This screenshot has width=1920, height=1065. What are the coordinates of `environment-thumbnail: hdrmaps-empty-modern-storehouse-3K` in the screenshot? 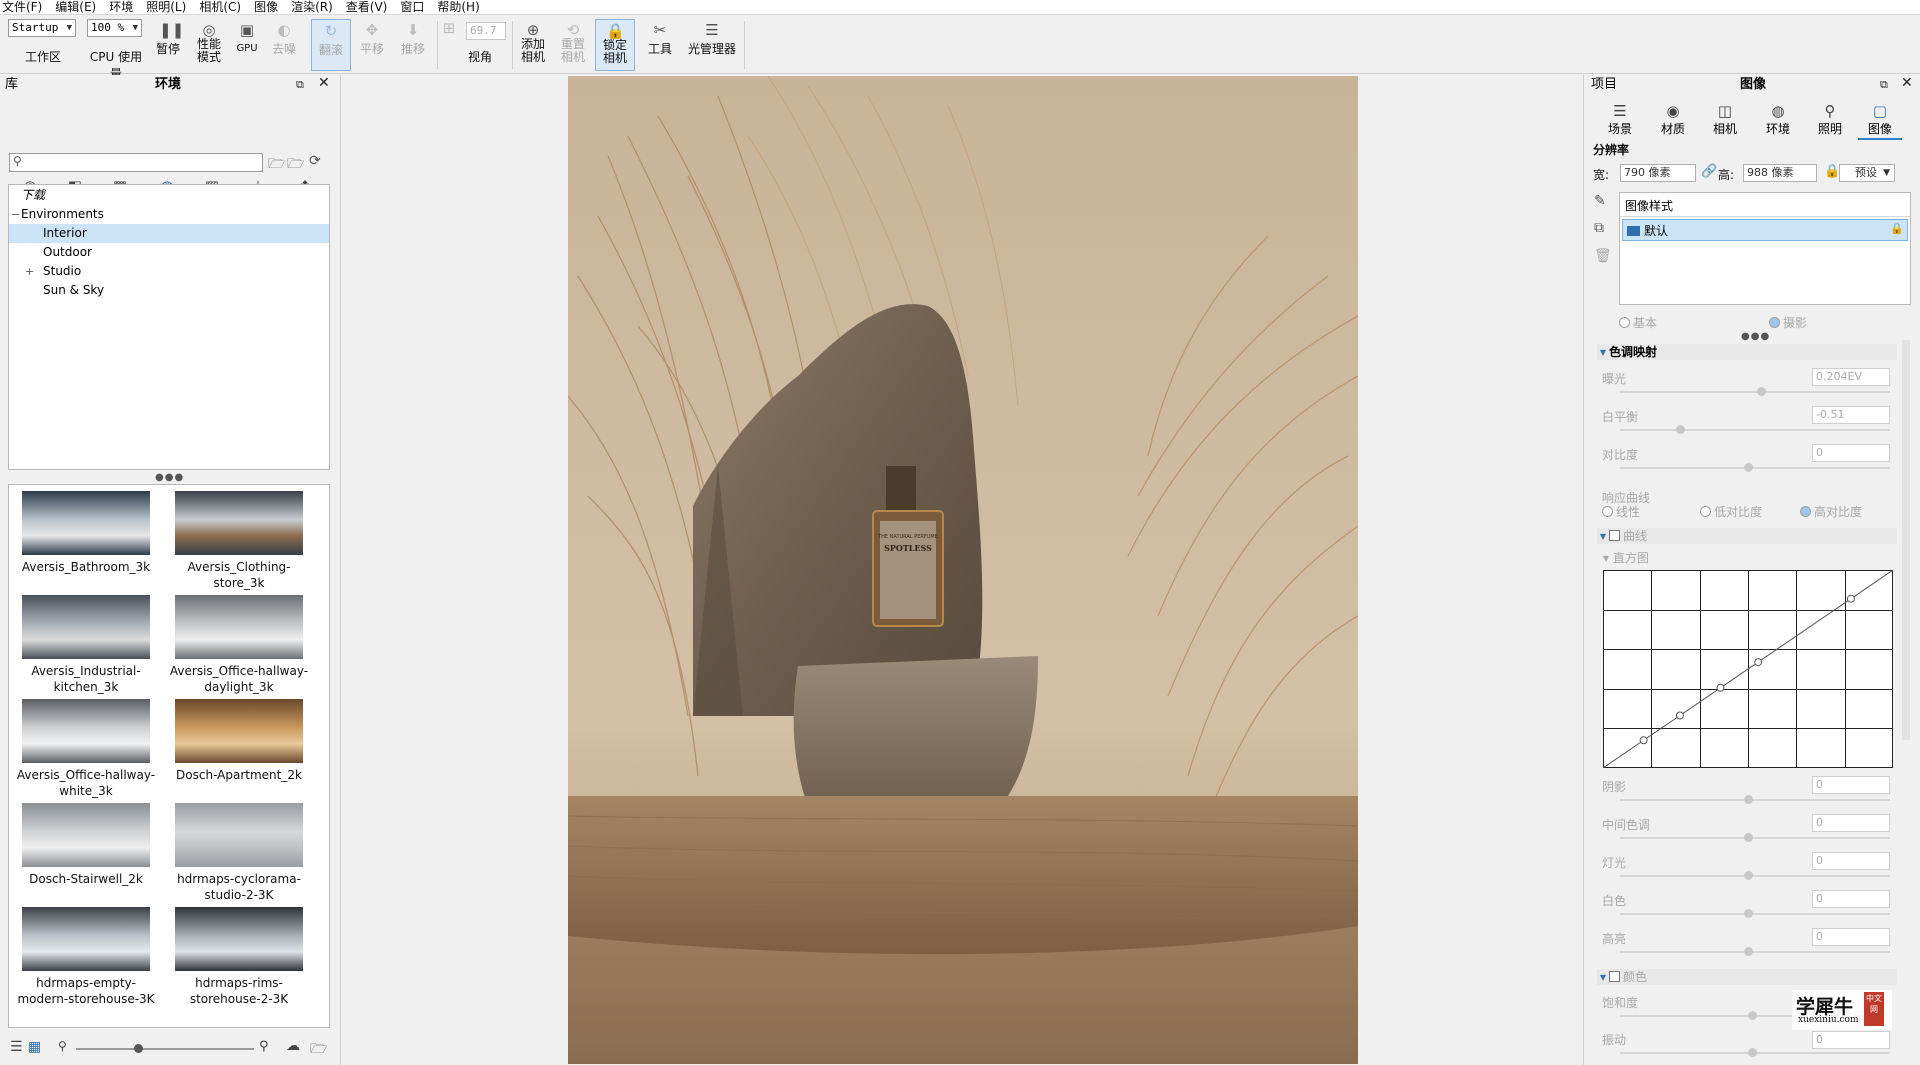 It's located at (86, 955).